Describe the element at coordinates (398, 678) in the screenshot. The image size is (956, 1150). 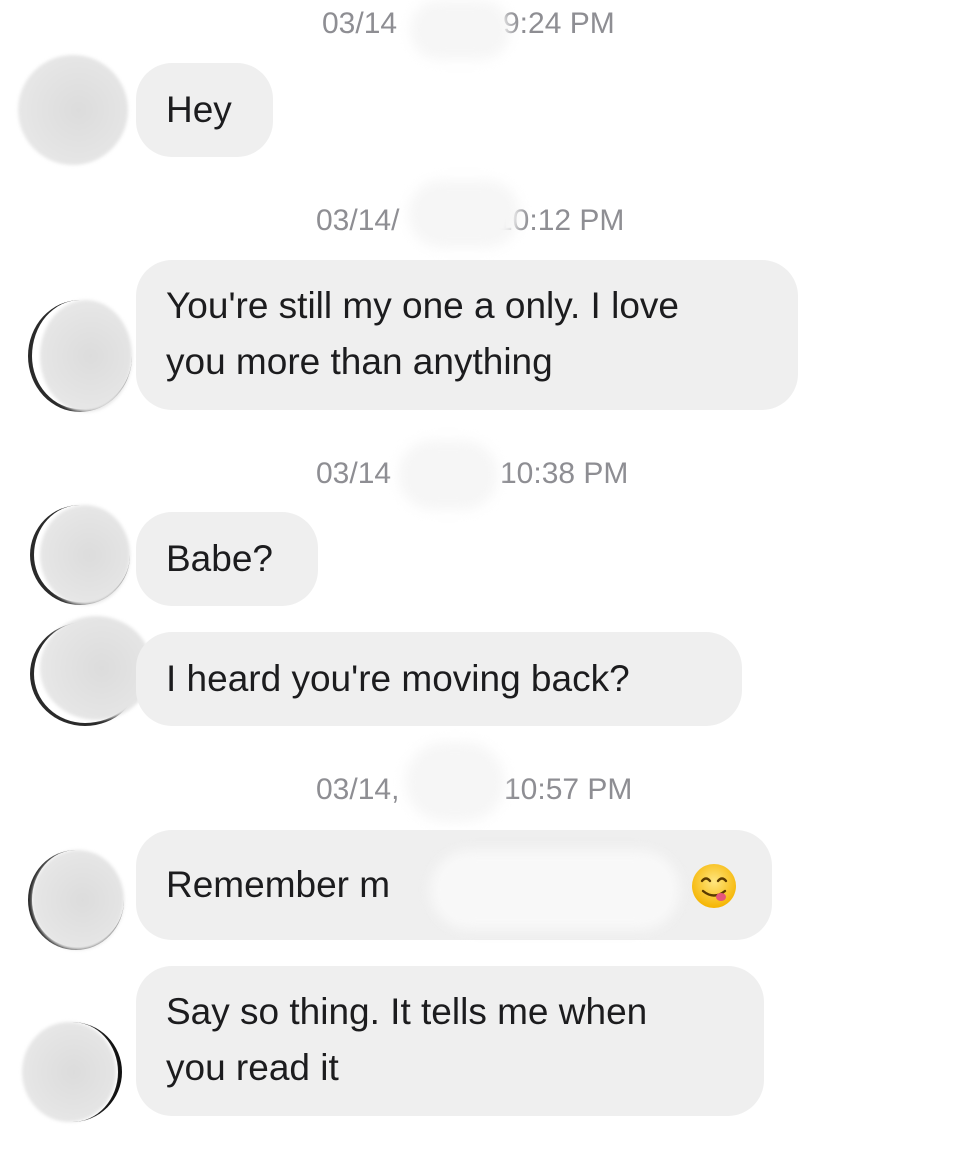
I see `message-text: I heard you're moving back?` at that location.